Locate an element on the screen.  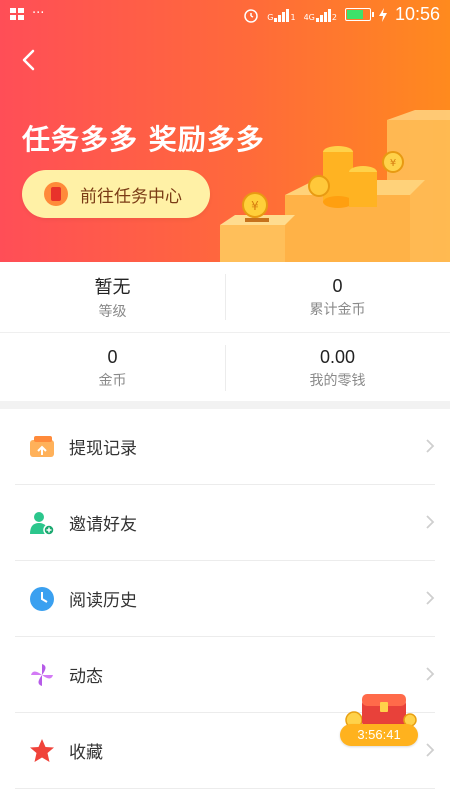
coins-label: 金币 is located at coordinates (112, 380).